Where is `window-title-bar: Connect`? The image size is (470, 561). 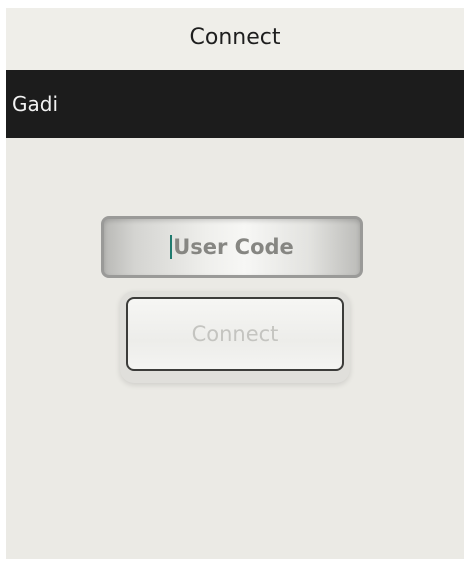
window-title-bar: Connect is located at coordinates (235, 39).